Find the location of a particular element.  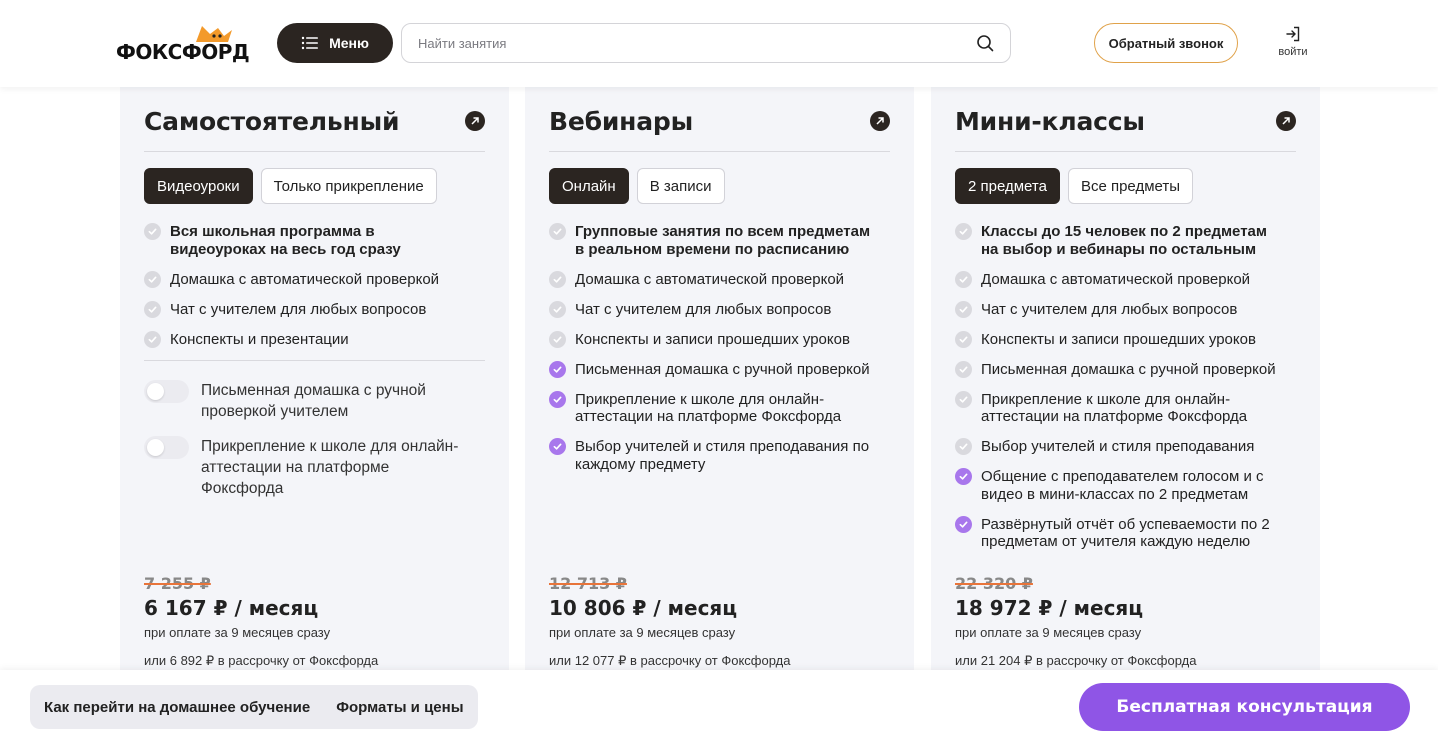

card-title: Самостоятельный is located at coordinates (272, 121).